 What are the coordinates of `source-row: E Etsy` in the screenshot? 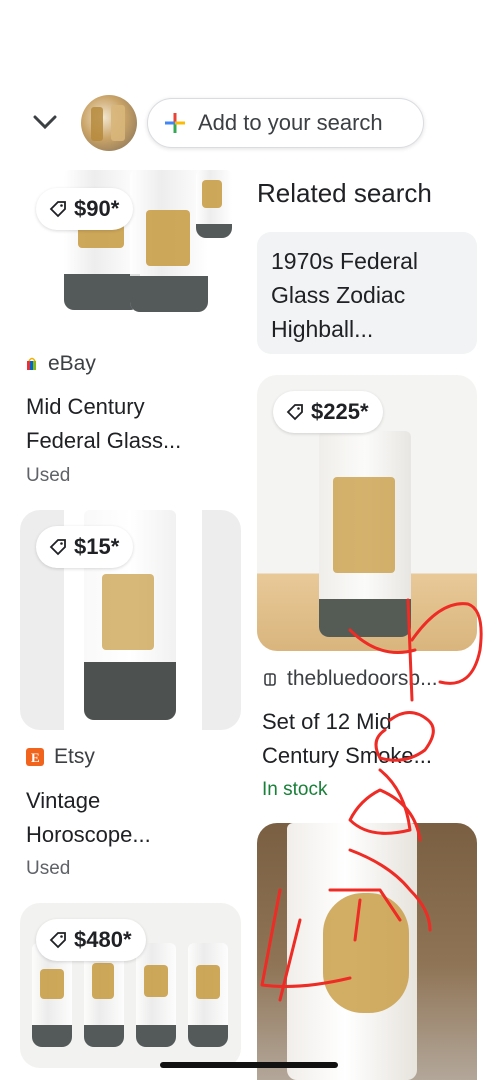 It's located at (60, 757).